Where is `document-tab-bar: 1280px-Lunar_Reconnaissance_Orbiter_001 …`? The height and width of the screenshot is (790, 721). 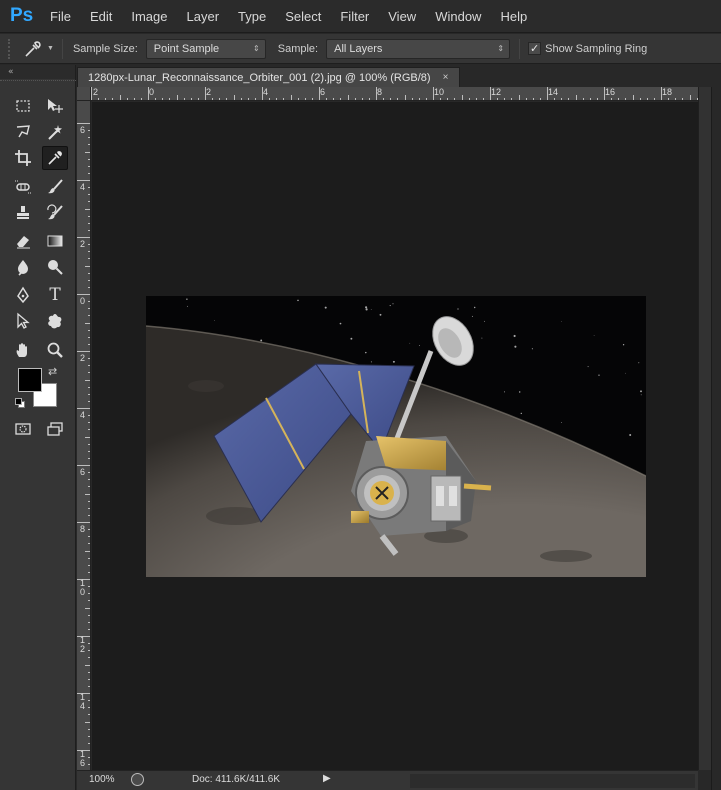
document-tab-bar: 1280px-Lunar_Reconnaissance_Orbiter_001 … is located at coordinates (399, 76).